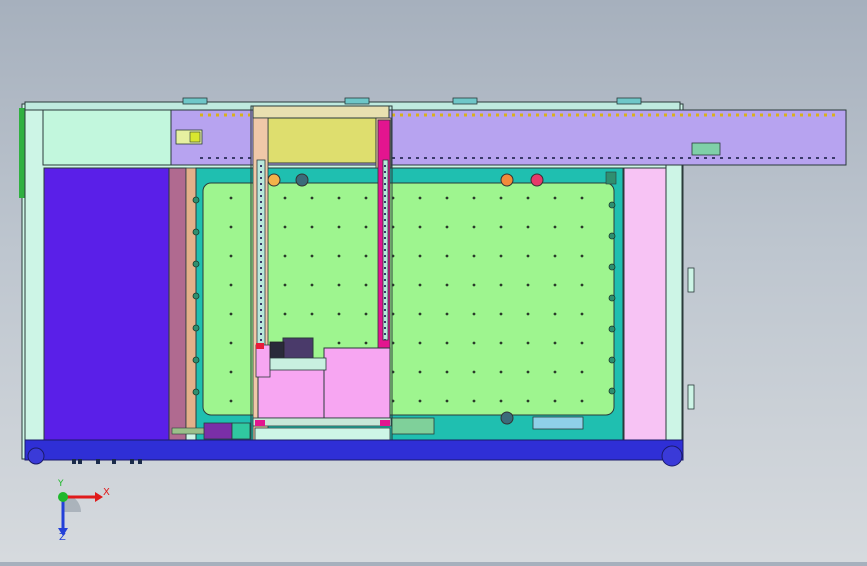 The width and height of the screenshot is (867, 566). Describe the element at coordinates (63, 497) in the screenshot. I see `triad-y-axis` at that location.